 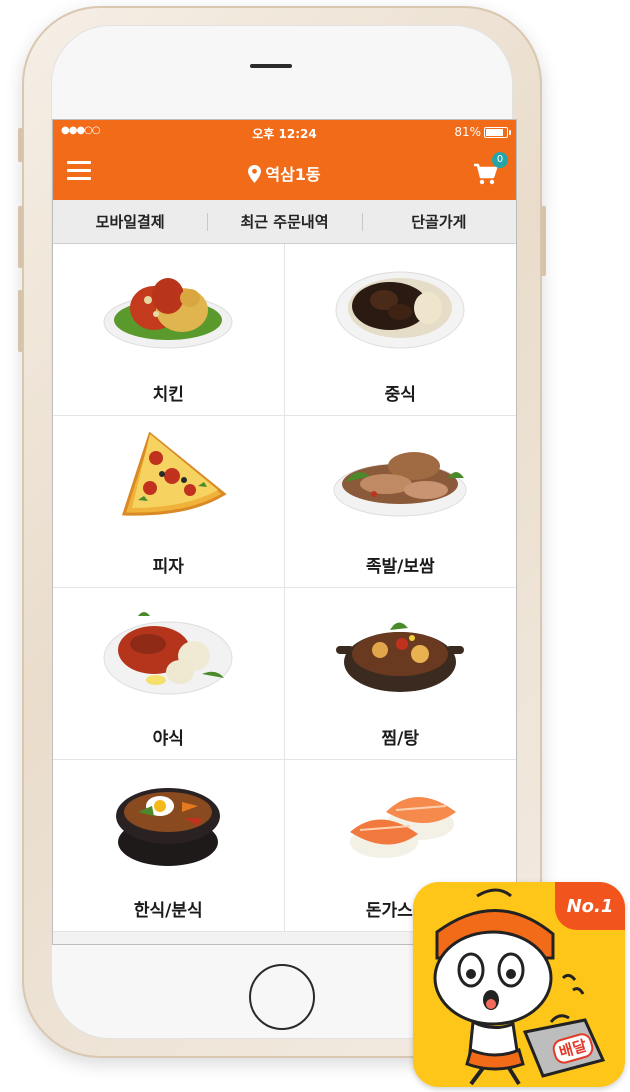 I want to click on category-label: 한식/분식, so click(x=168, y=911).